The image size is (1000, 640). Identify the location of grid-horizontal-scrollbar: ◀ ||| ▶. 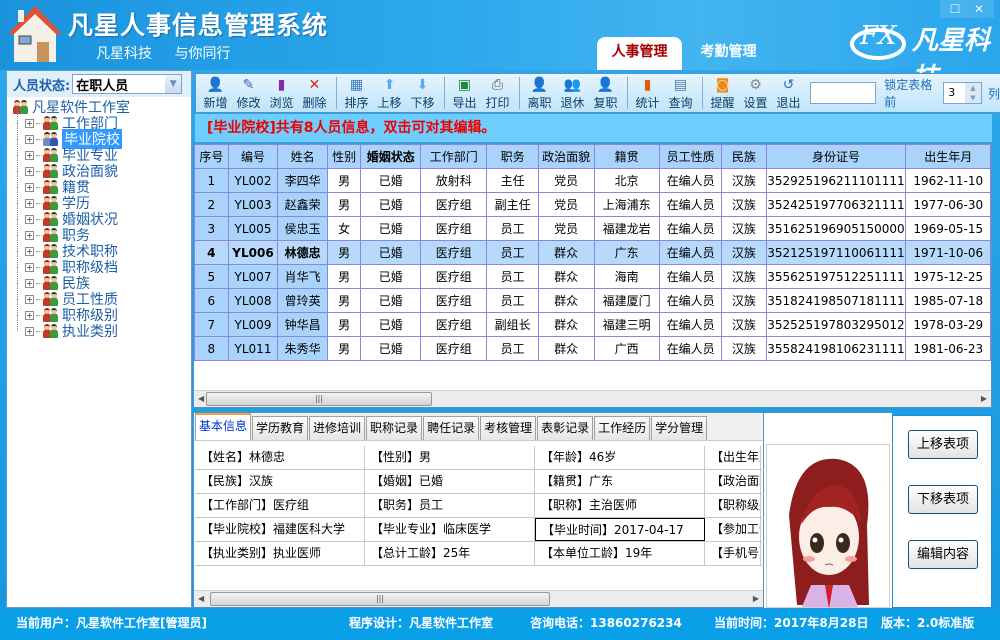
(592, 398).